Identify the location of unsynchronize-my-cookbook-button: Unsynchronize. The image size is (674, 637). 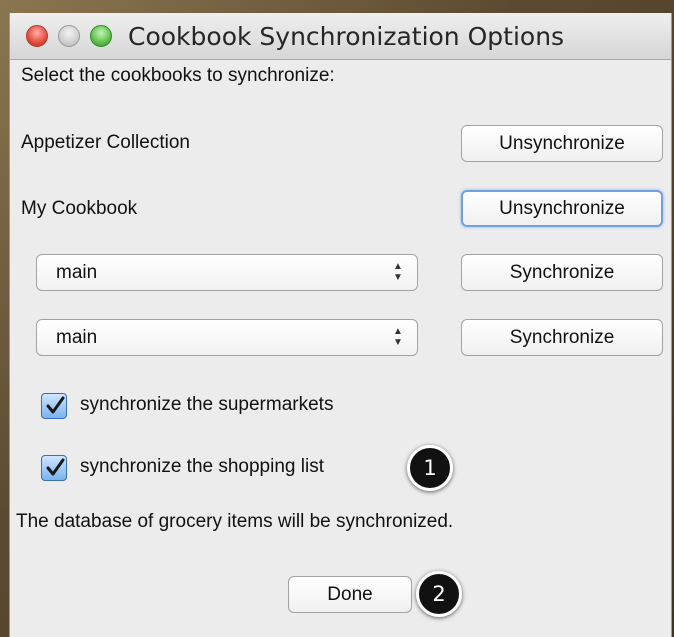
(562, 208).